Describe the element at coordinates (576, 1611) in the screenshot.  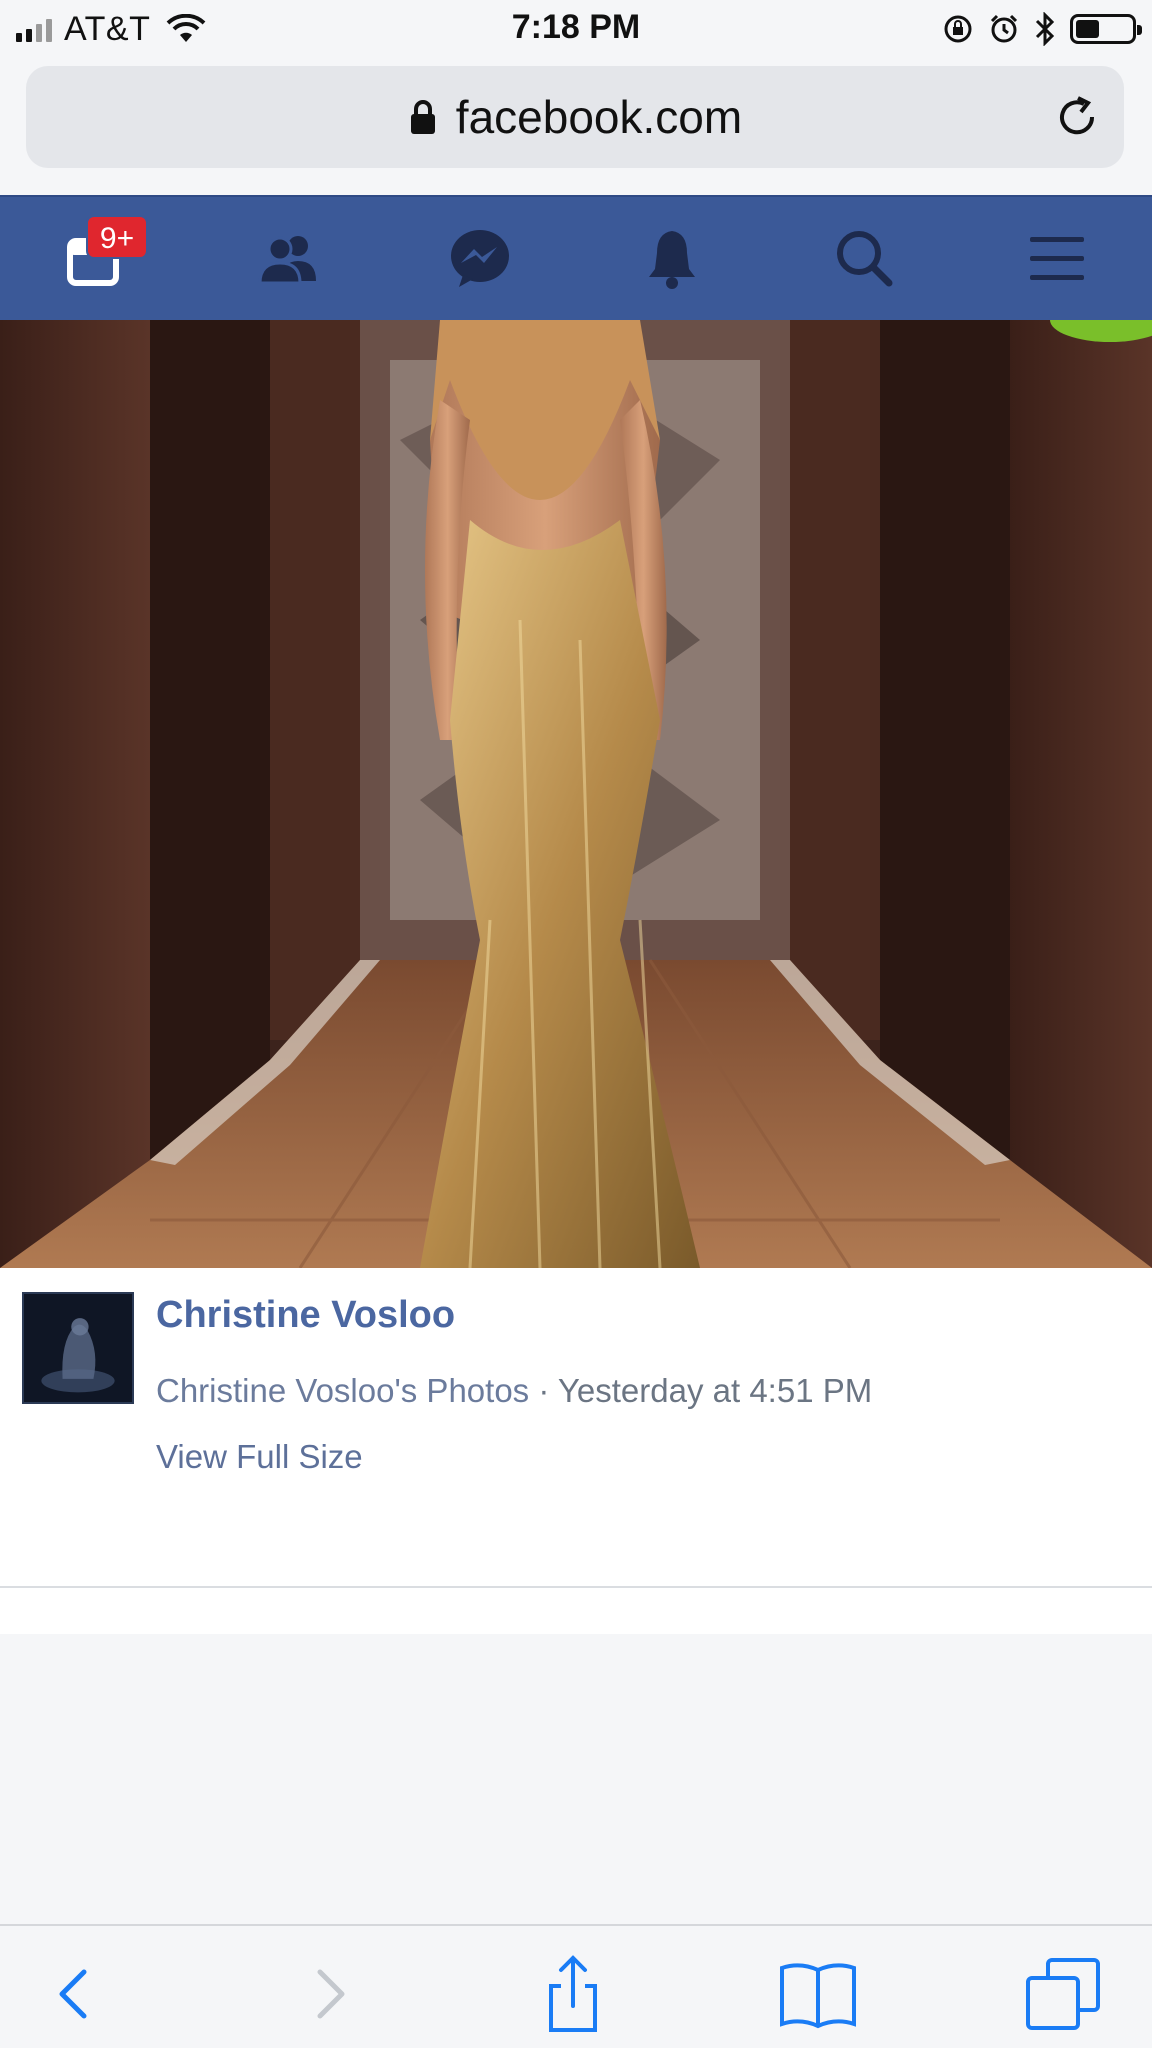
I see `section-divider` at that location.